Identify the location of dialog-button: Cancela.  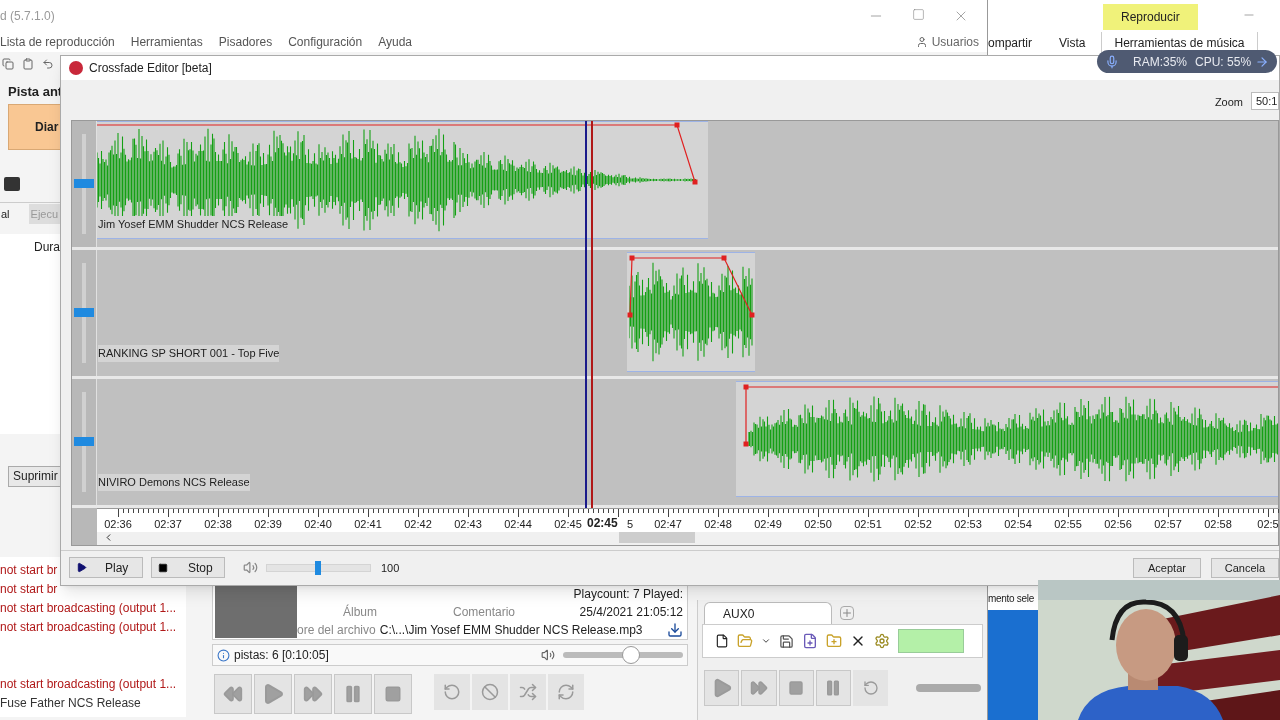
(1245, 567).